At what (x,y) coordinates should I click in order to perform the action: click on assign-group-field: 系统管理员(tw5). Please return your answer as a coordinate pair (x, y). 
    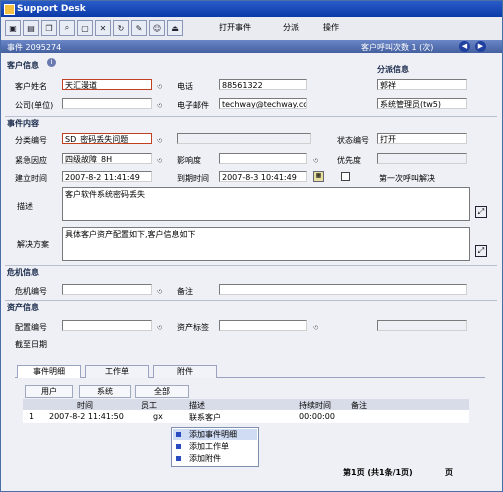
    Looking at the image, I should click on (422, 103).